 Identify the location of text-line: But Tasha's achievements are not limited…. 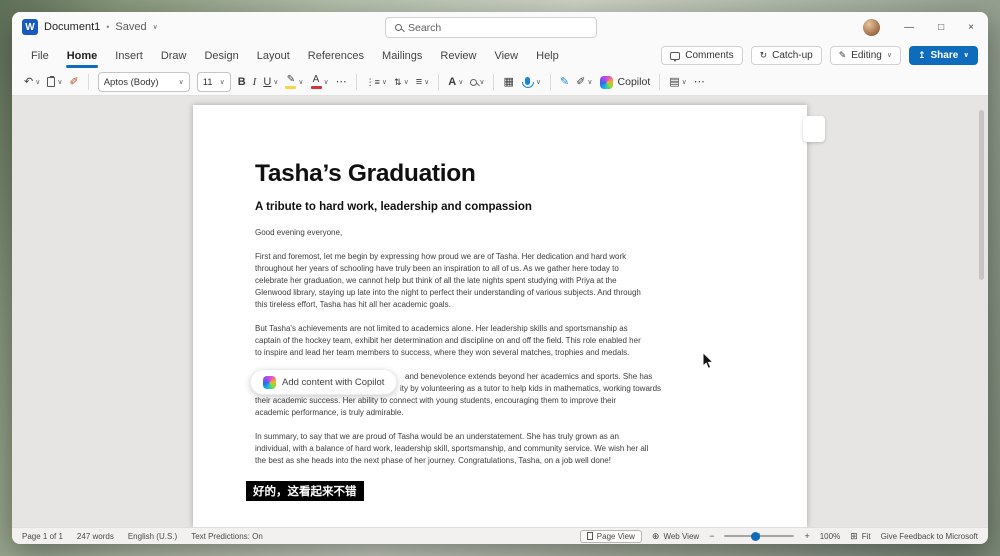
(491, 329).